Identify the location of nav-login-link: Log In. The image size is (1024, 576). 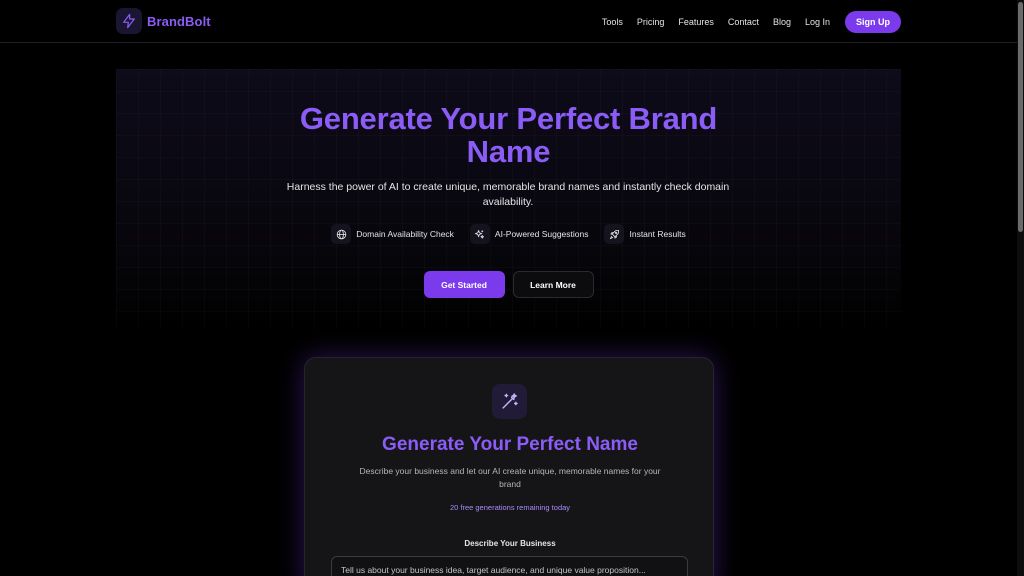
(817, 22).